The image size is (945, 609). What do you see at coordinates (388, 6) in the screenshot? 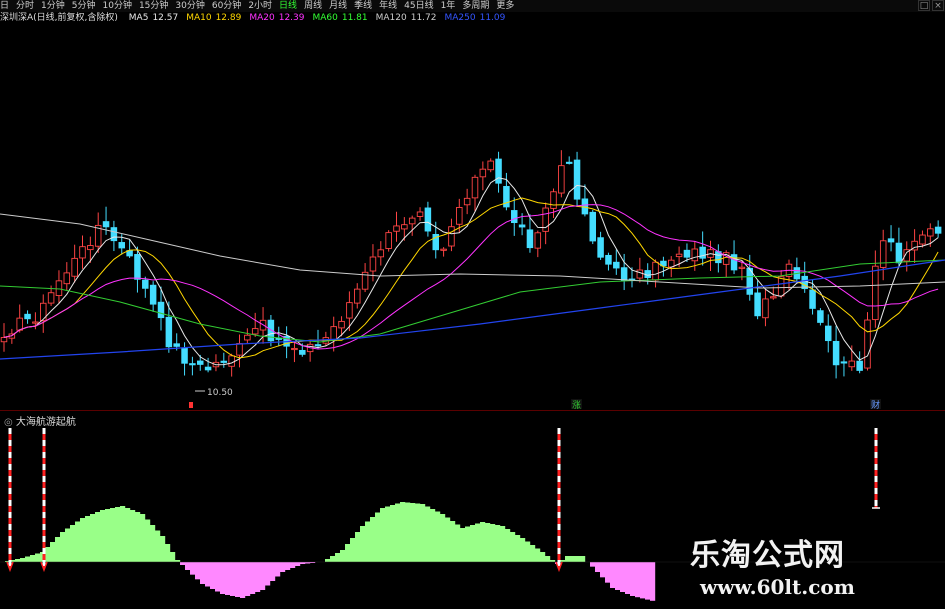
I see `period-tab: 年线` at bounding box center [388, 6].